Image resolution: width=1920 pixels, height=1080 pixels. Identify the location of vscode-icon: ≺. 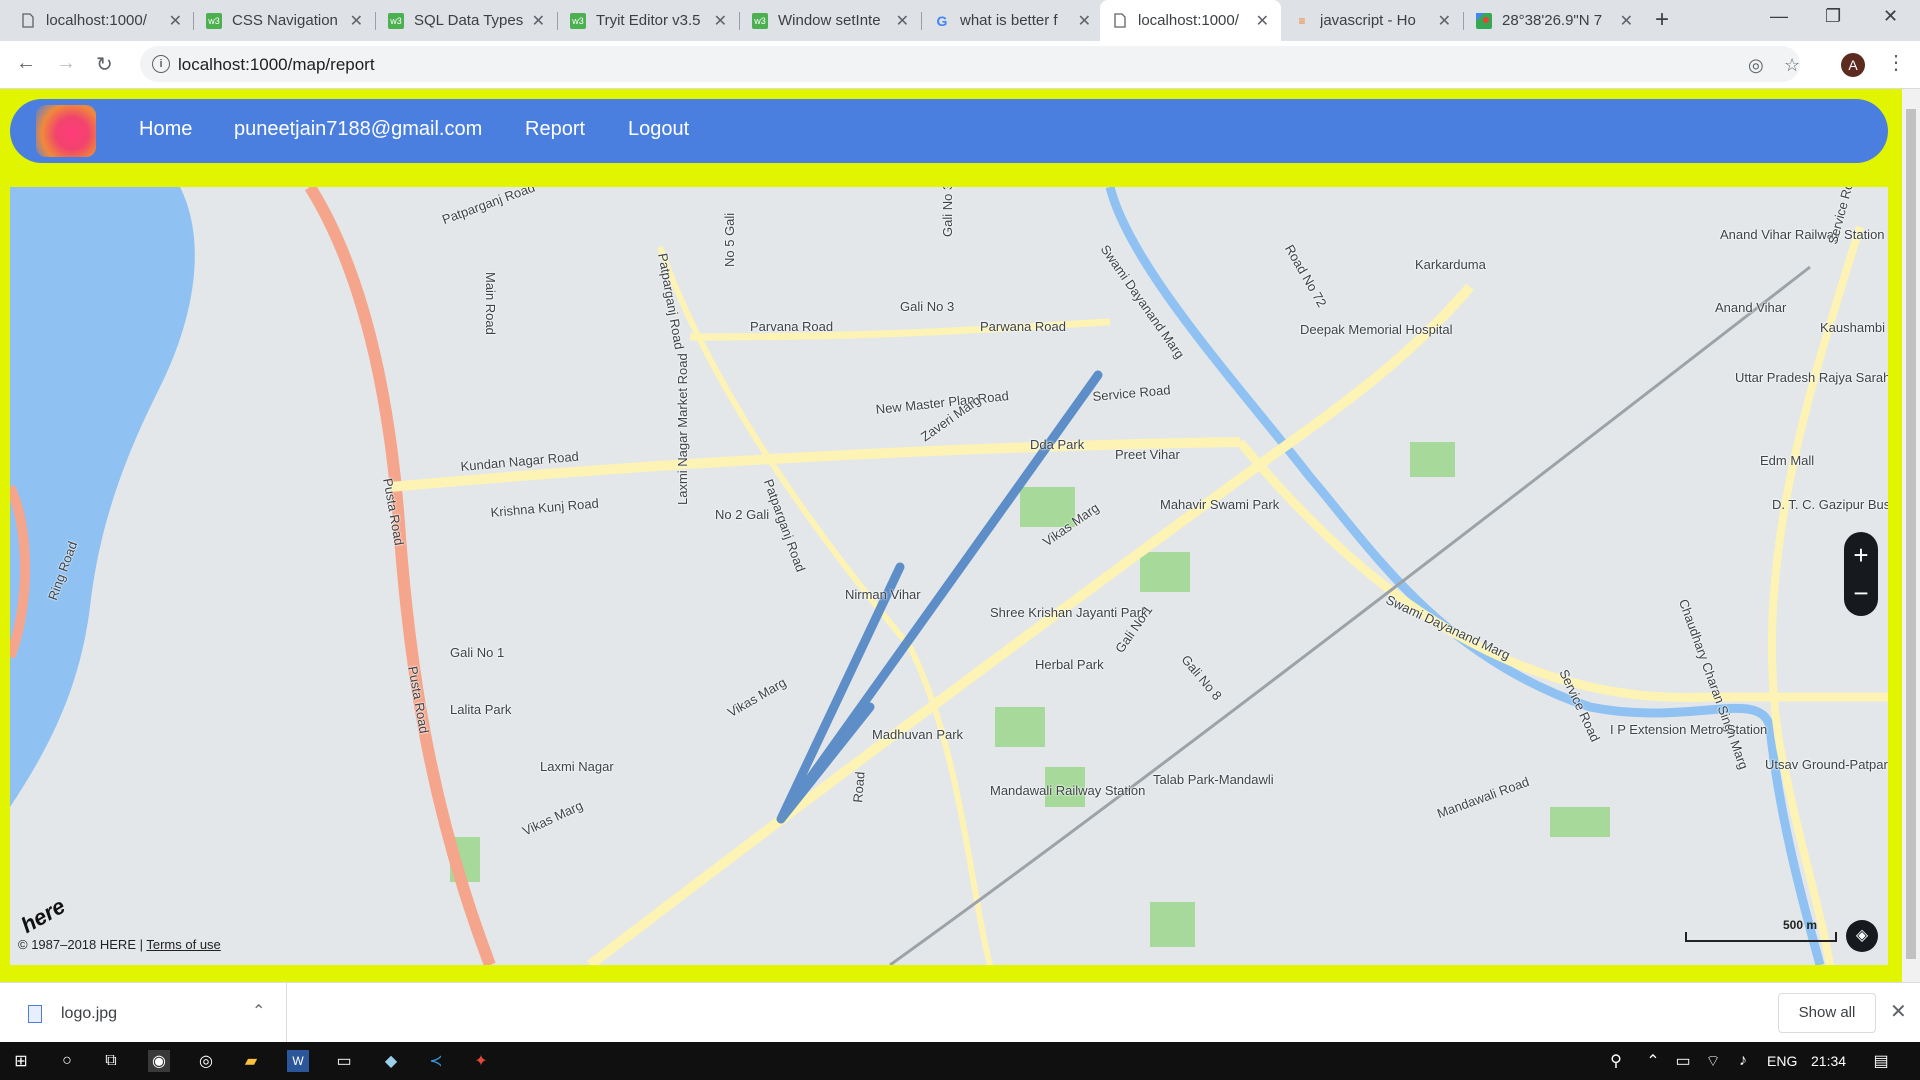
(436, 1061).